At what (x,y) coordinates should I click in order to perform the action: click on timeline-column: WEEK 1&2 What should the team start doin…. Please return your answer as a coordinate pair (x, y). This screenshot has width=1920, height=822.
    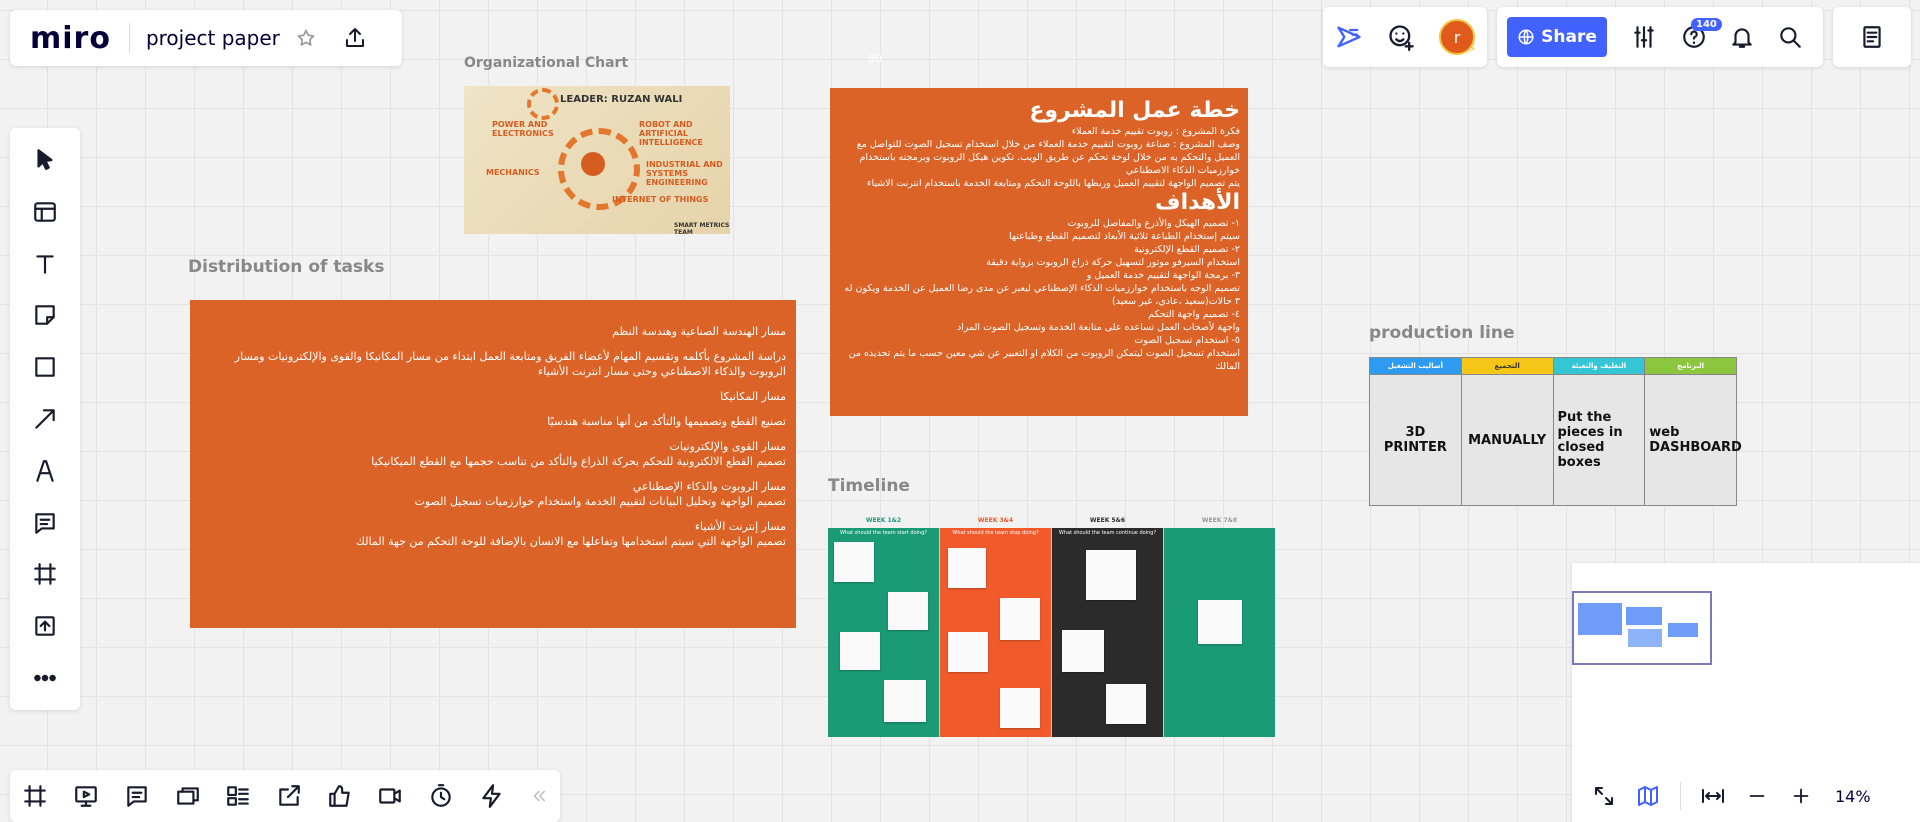
    Looking at the image, I should click on (884, 627).